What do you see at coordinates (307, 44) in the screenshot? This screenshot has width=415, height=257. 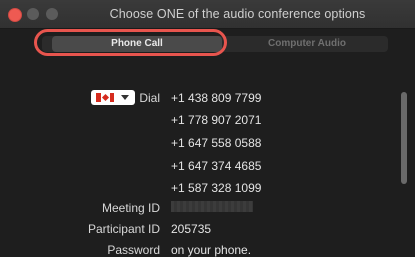 I see `tab-computer-audio: Computer Audio` at bounding box center [307, 44].